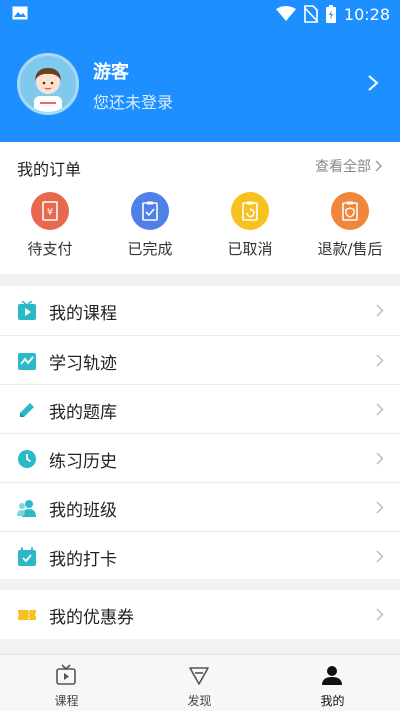  I want to click on menu-item-check-in: 我的打卡, so click(200, 555).